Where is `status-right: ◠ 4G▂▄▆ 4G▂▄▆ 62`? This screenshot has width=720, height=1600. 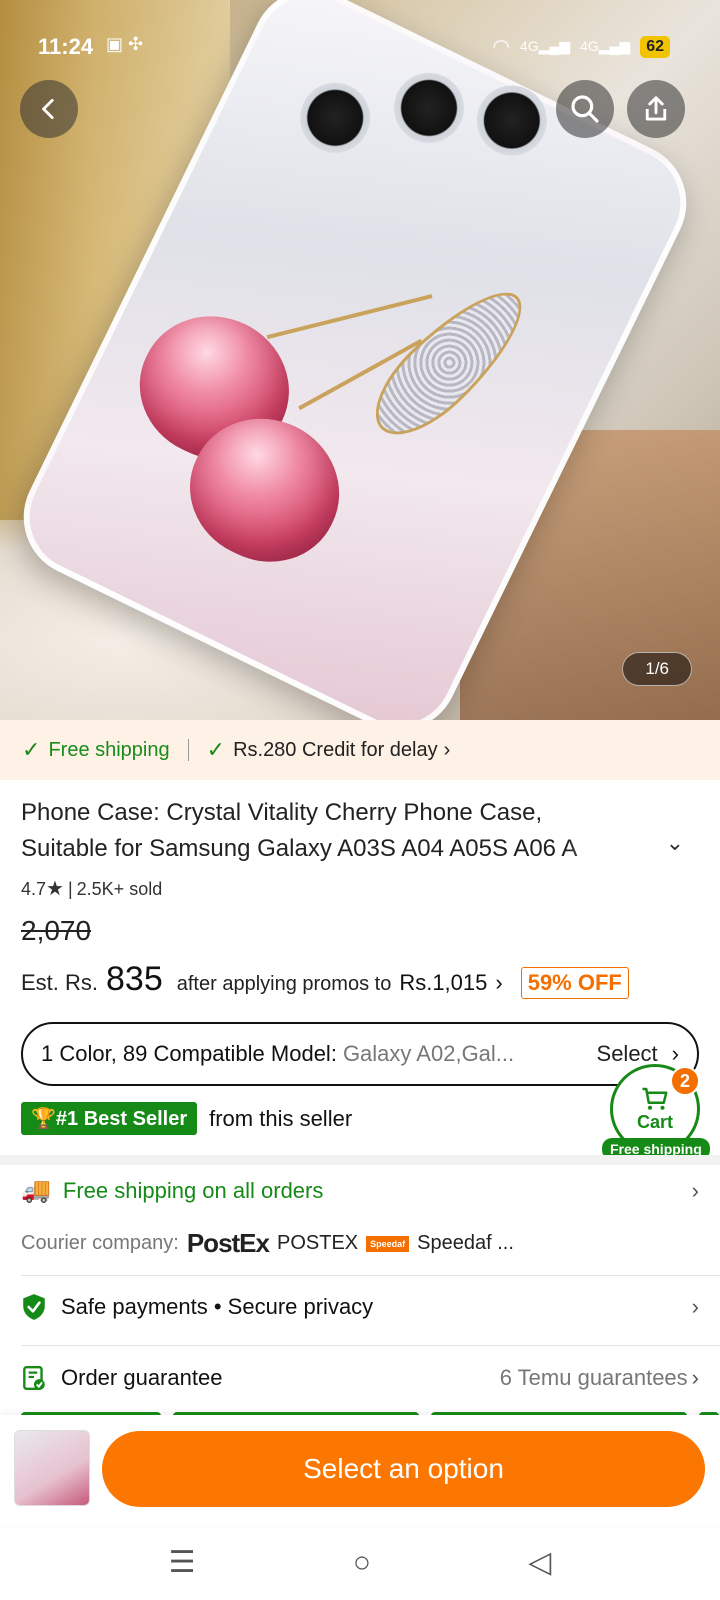
status-right: ◠ 4G▂▄▆ 4G▂▄▆ 62 is located at coordinates (581, 46).